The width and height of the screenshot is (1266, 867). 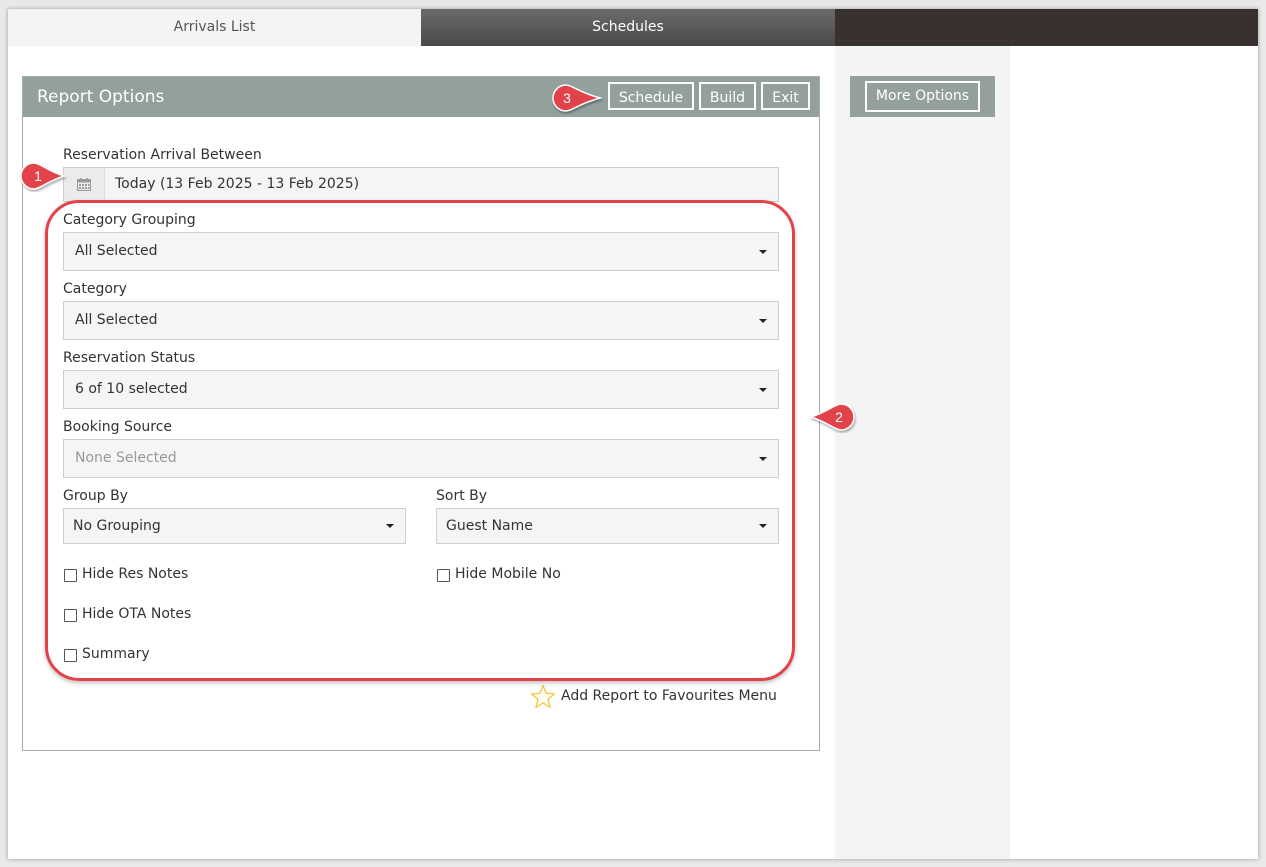 I want to click on panel-title: Report Options, so click(x=101, y=97).